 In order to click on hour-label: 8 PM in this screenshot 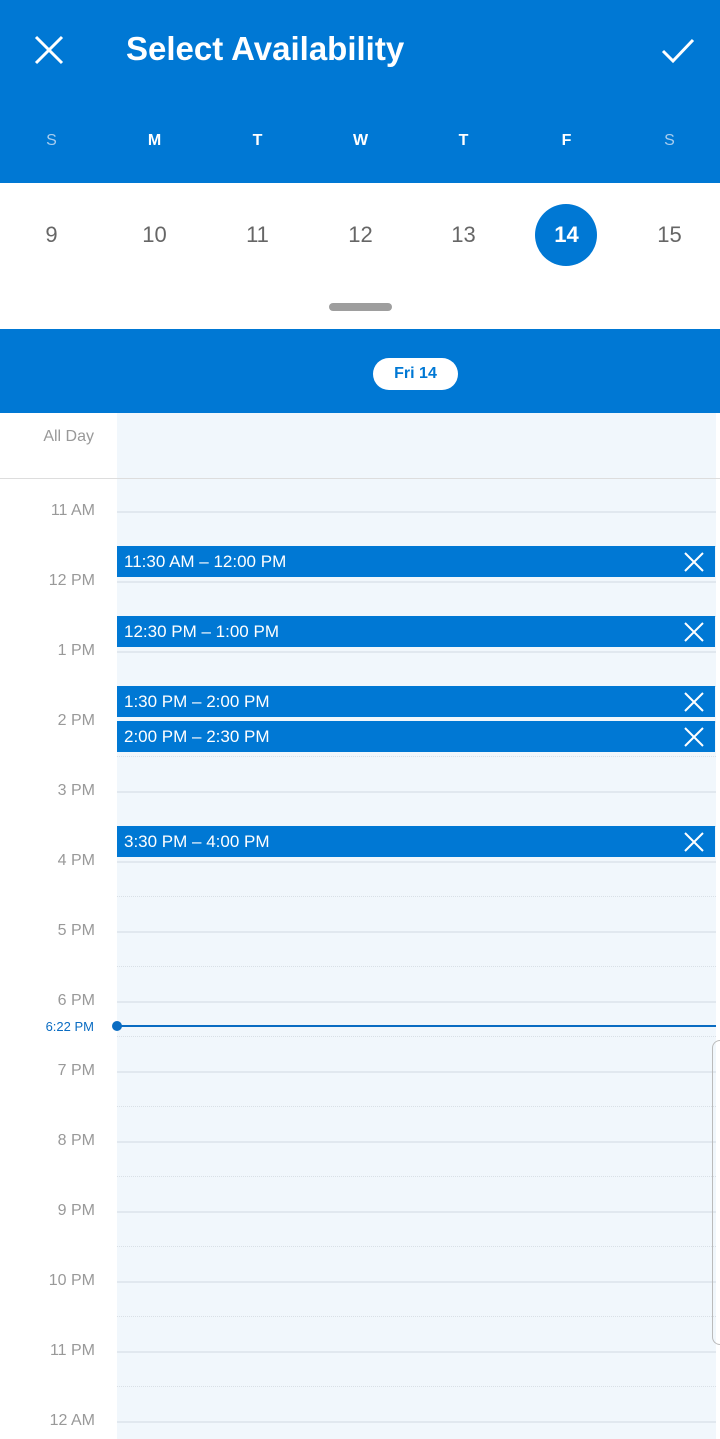, I will do `click(76, 1140)`.